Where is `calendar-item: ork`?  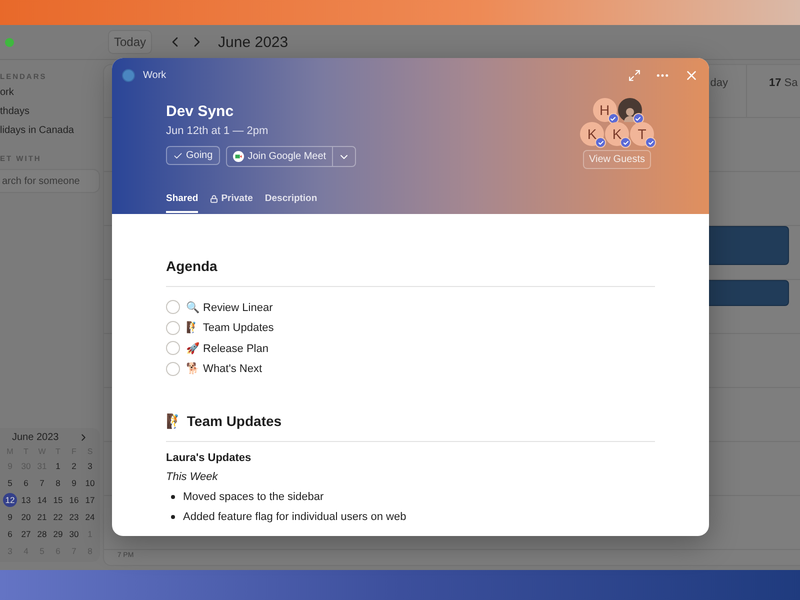
calendar-item: ork is located at coordinates (50, 92).